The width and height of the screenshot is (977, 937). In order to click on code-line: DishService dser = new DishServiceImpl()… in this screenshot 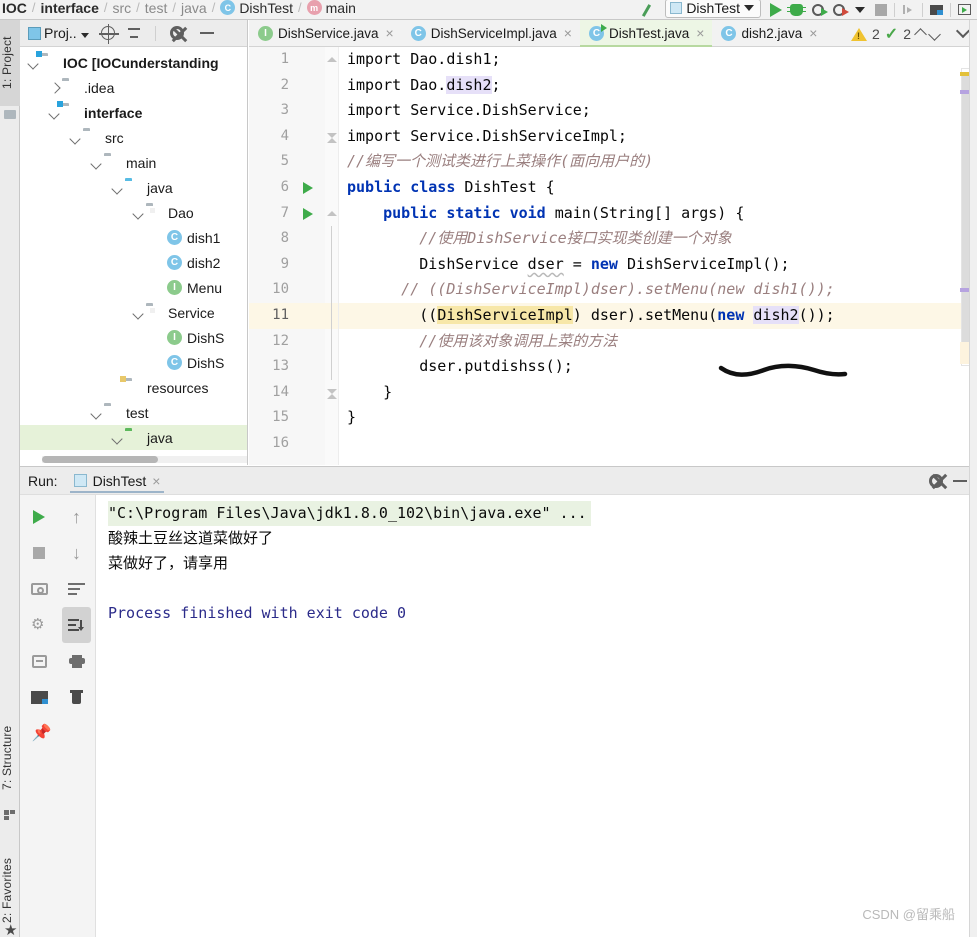, I will do `click(658, 265)`.